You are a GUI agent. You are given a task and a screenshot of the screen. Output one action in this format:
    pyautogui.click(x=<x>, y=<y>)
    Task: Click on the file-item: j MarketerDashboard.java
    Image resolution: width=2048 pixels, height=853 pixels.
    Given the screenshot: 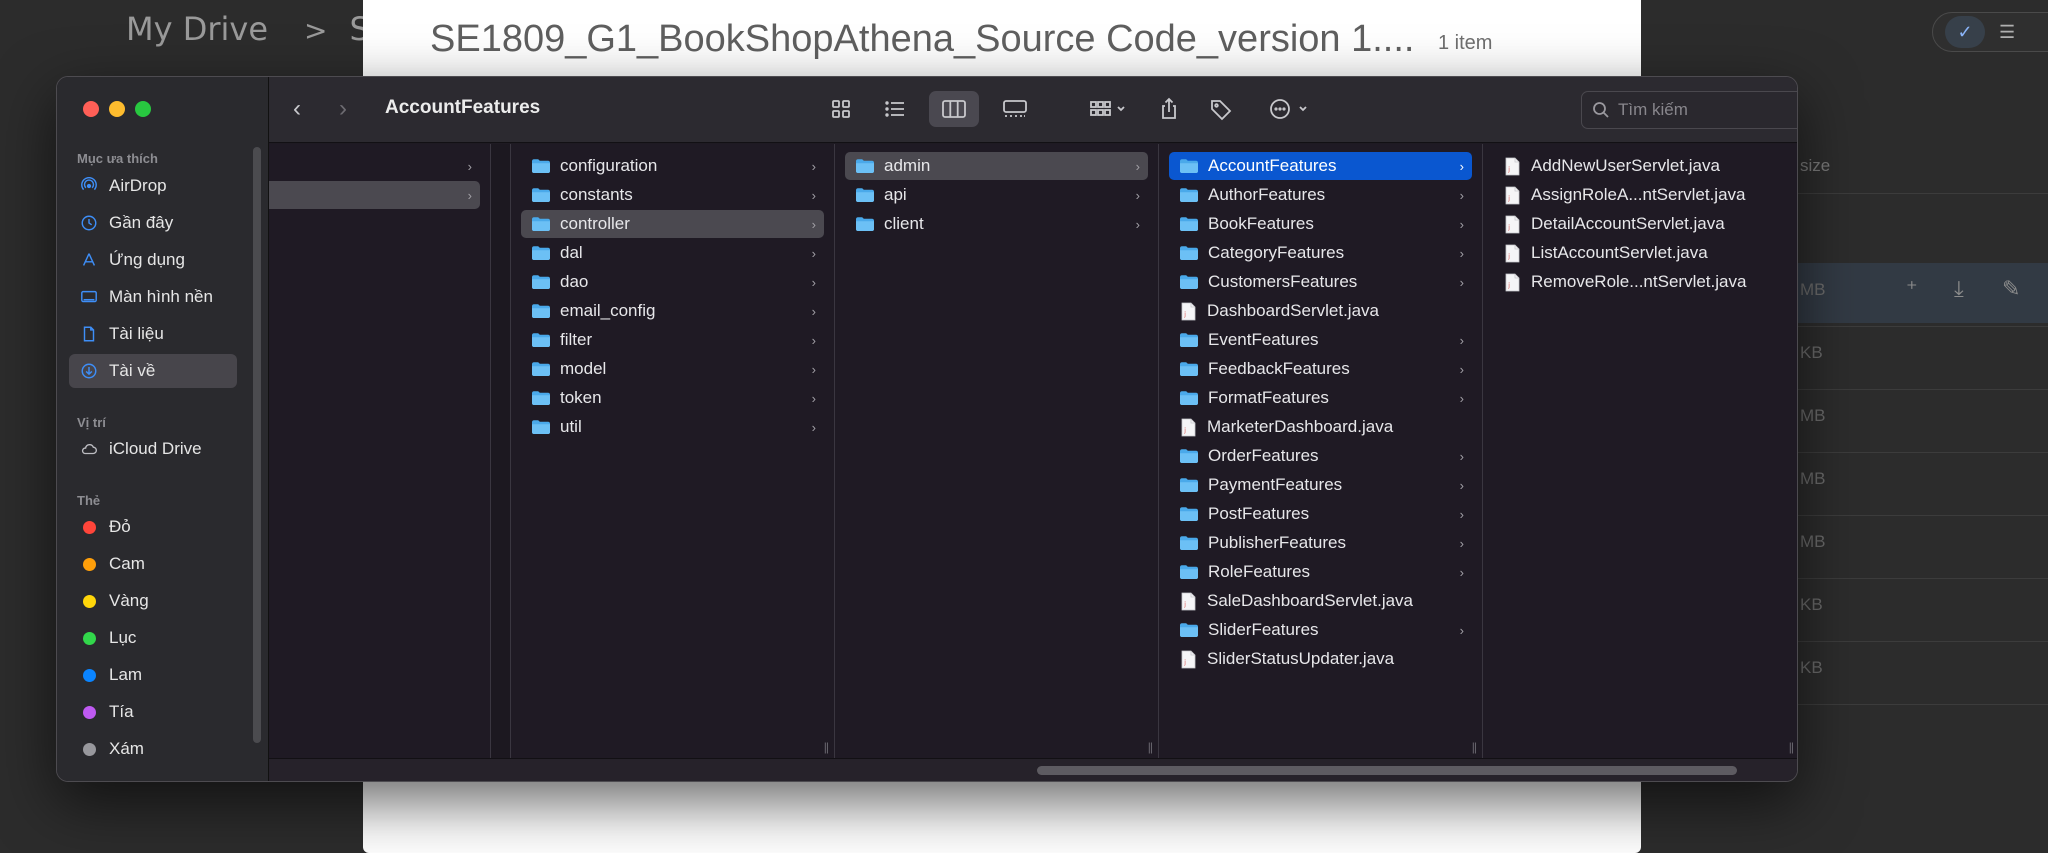 What is the action you would take?
    pyautogui.click(x=1320, y=427)
    